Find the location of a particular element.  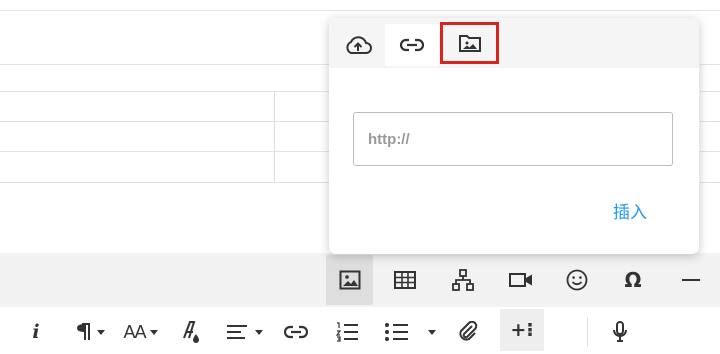

tab-image-by-url is located at coordinates (412, 45).